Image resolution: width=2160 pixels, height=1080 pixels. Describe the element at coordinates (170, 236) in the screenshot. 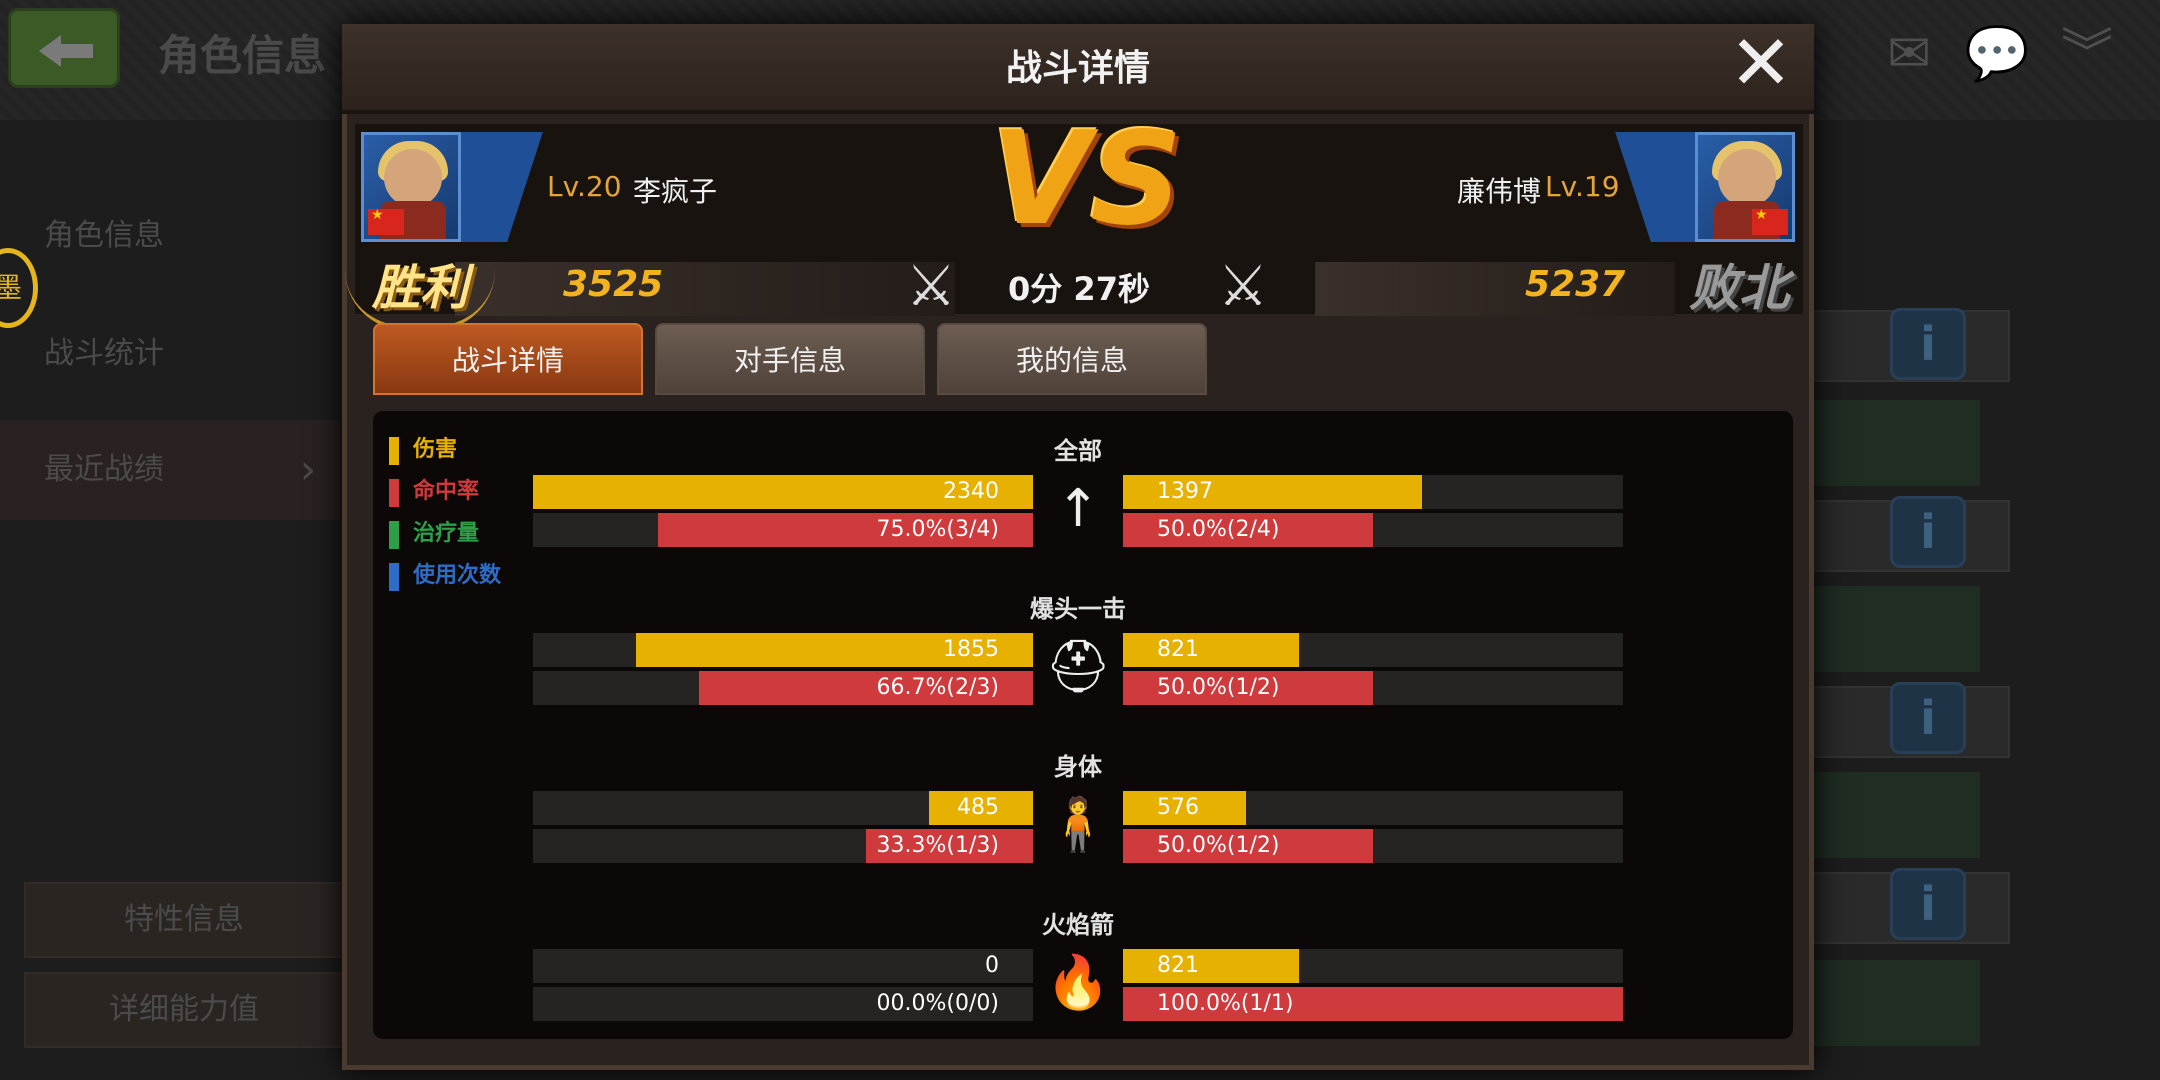

I see `sidebar-item-role-info: 角色信息` at that location.